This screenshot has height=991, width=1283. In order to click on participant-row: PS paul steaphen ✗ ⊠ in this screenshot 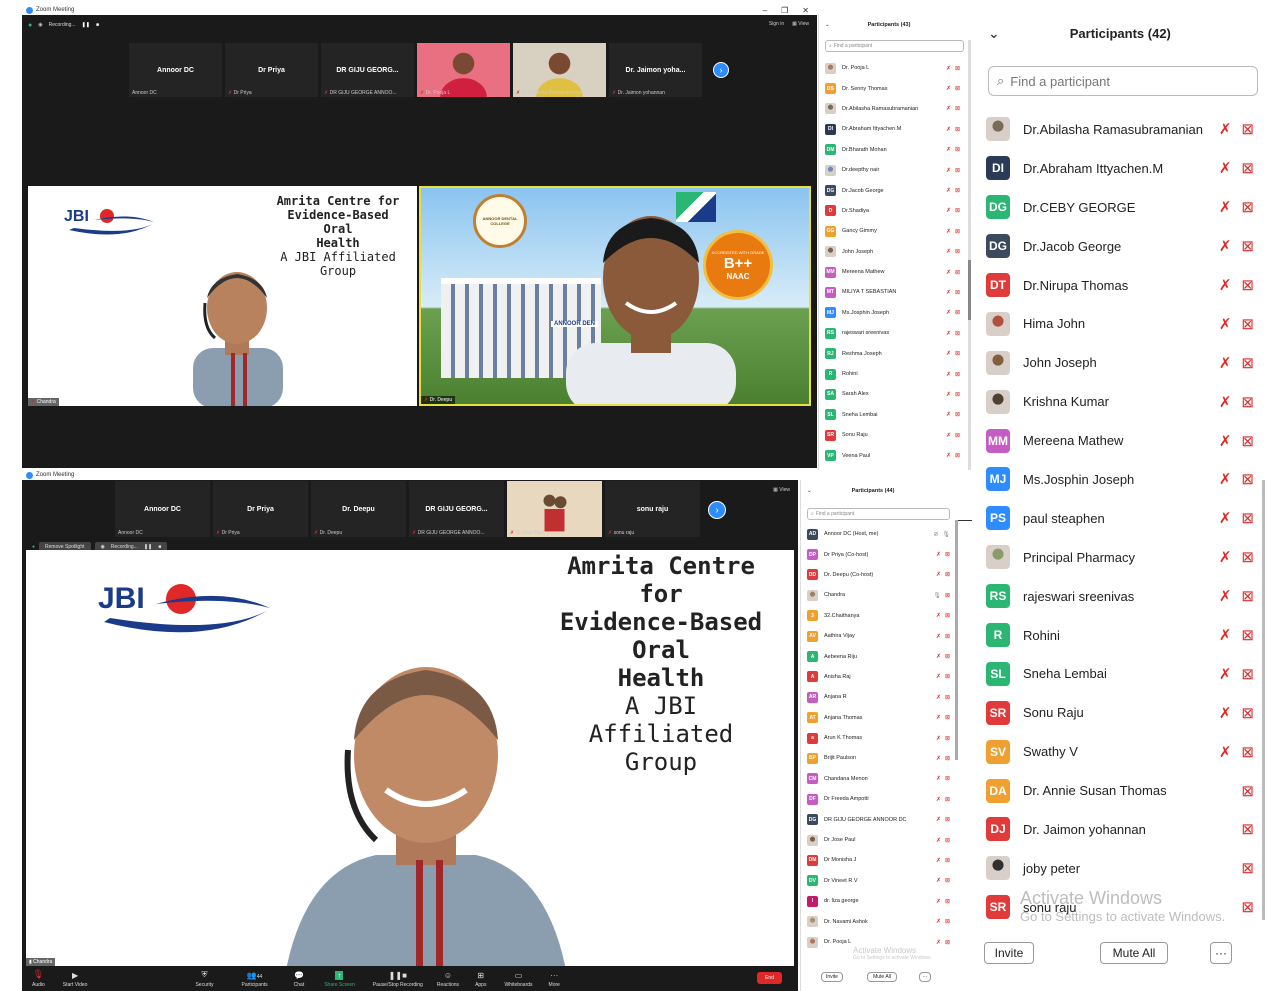, I will do `click(1122, 518)`.